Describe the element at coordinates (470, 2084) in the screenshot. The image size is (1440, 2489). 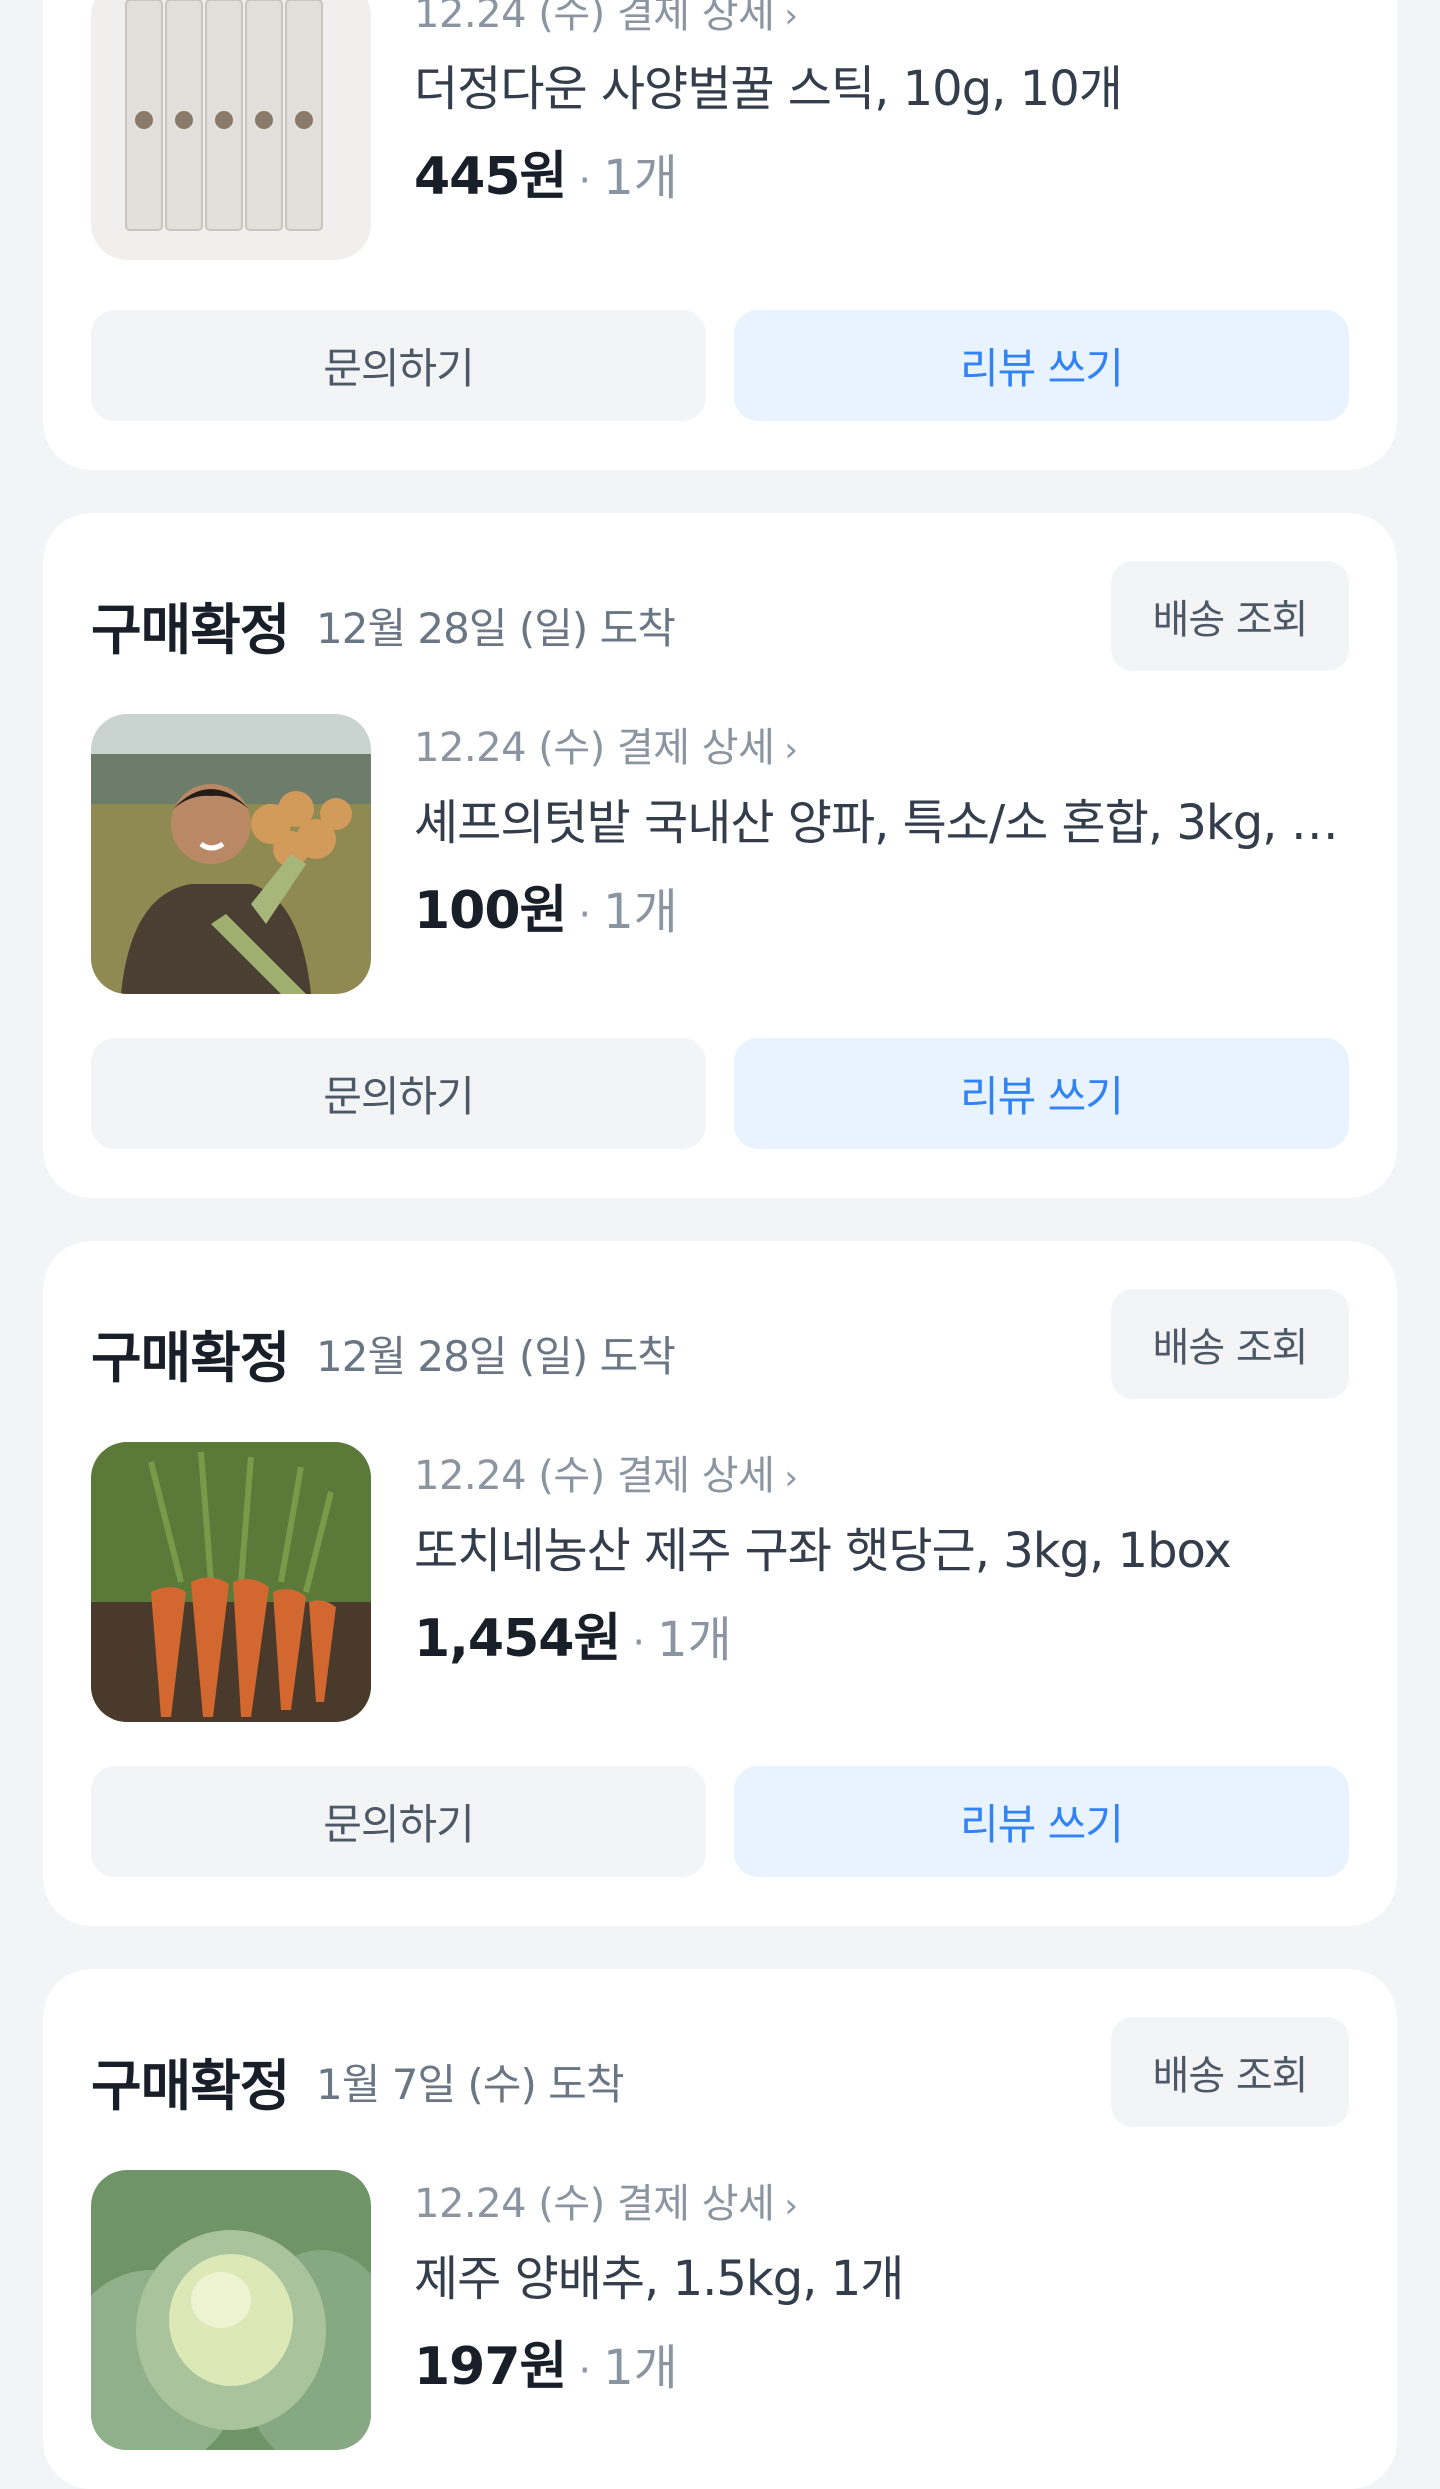
I see `arrival-date: 1월 7일 (수) 도착` at that location.